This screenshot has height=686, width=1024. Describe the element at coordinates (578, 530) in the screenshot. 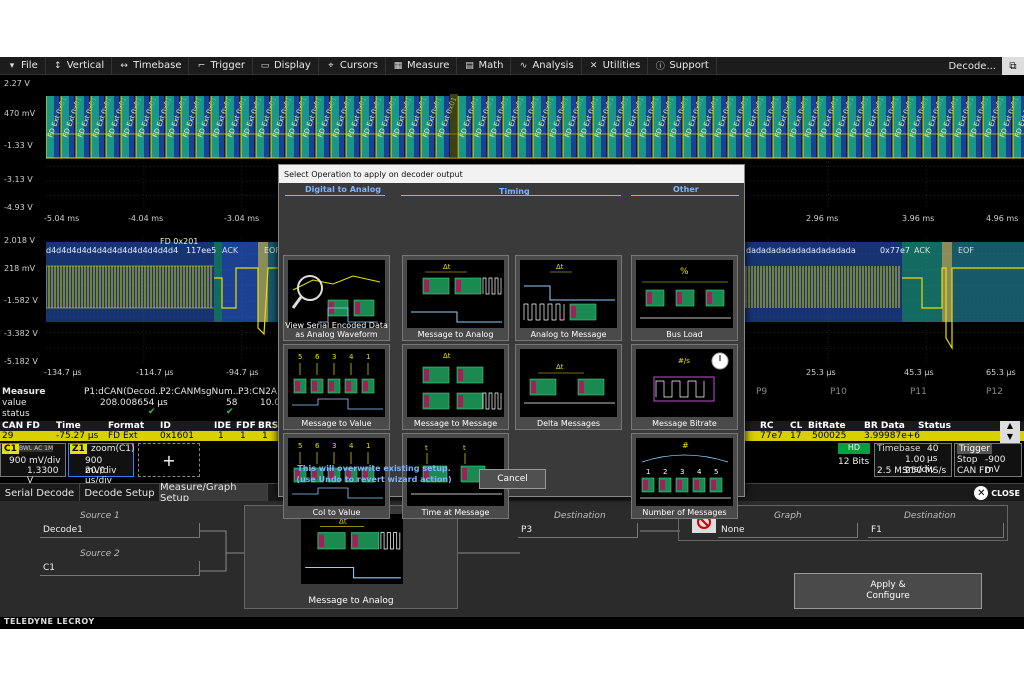

I see `destination-field: P3` at that location.